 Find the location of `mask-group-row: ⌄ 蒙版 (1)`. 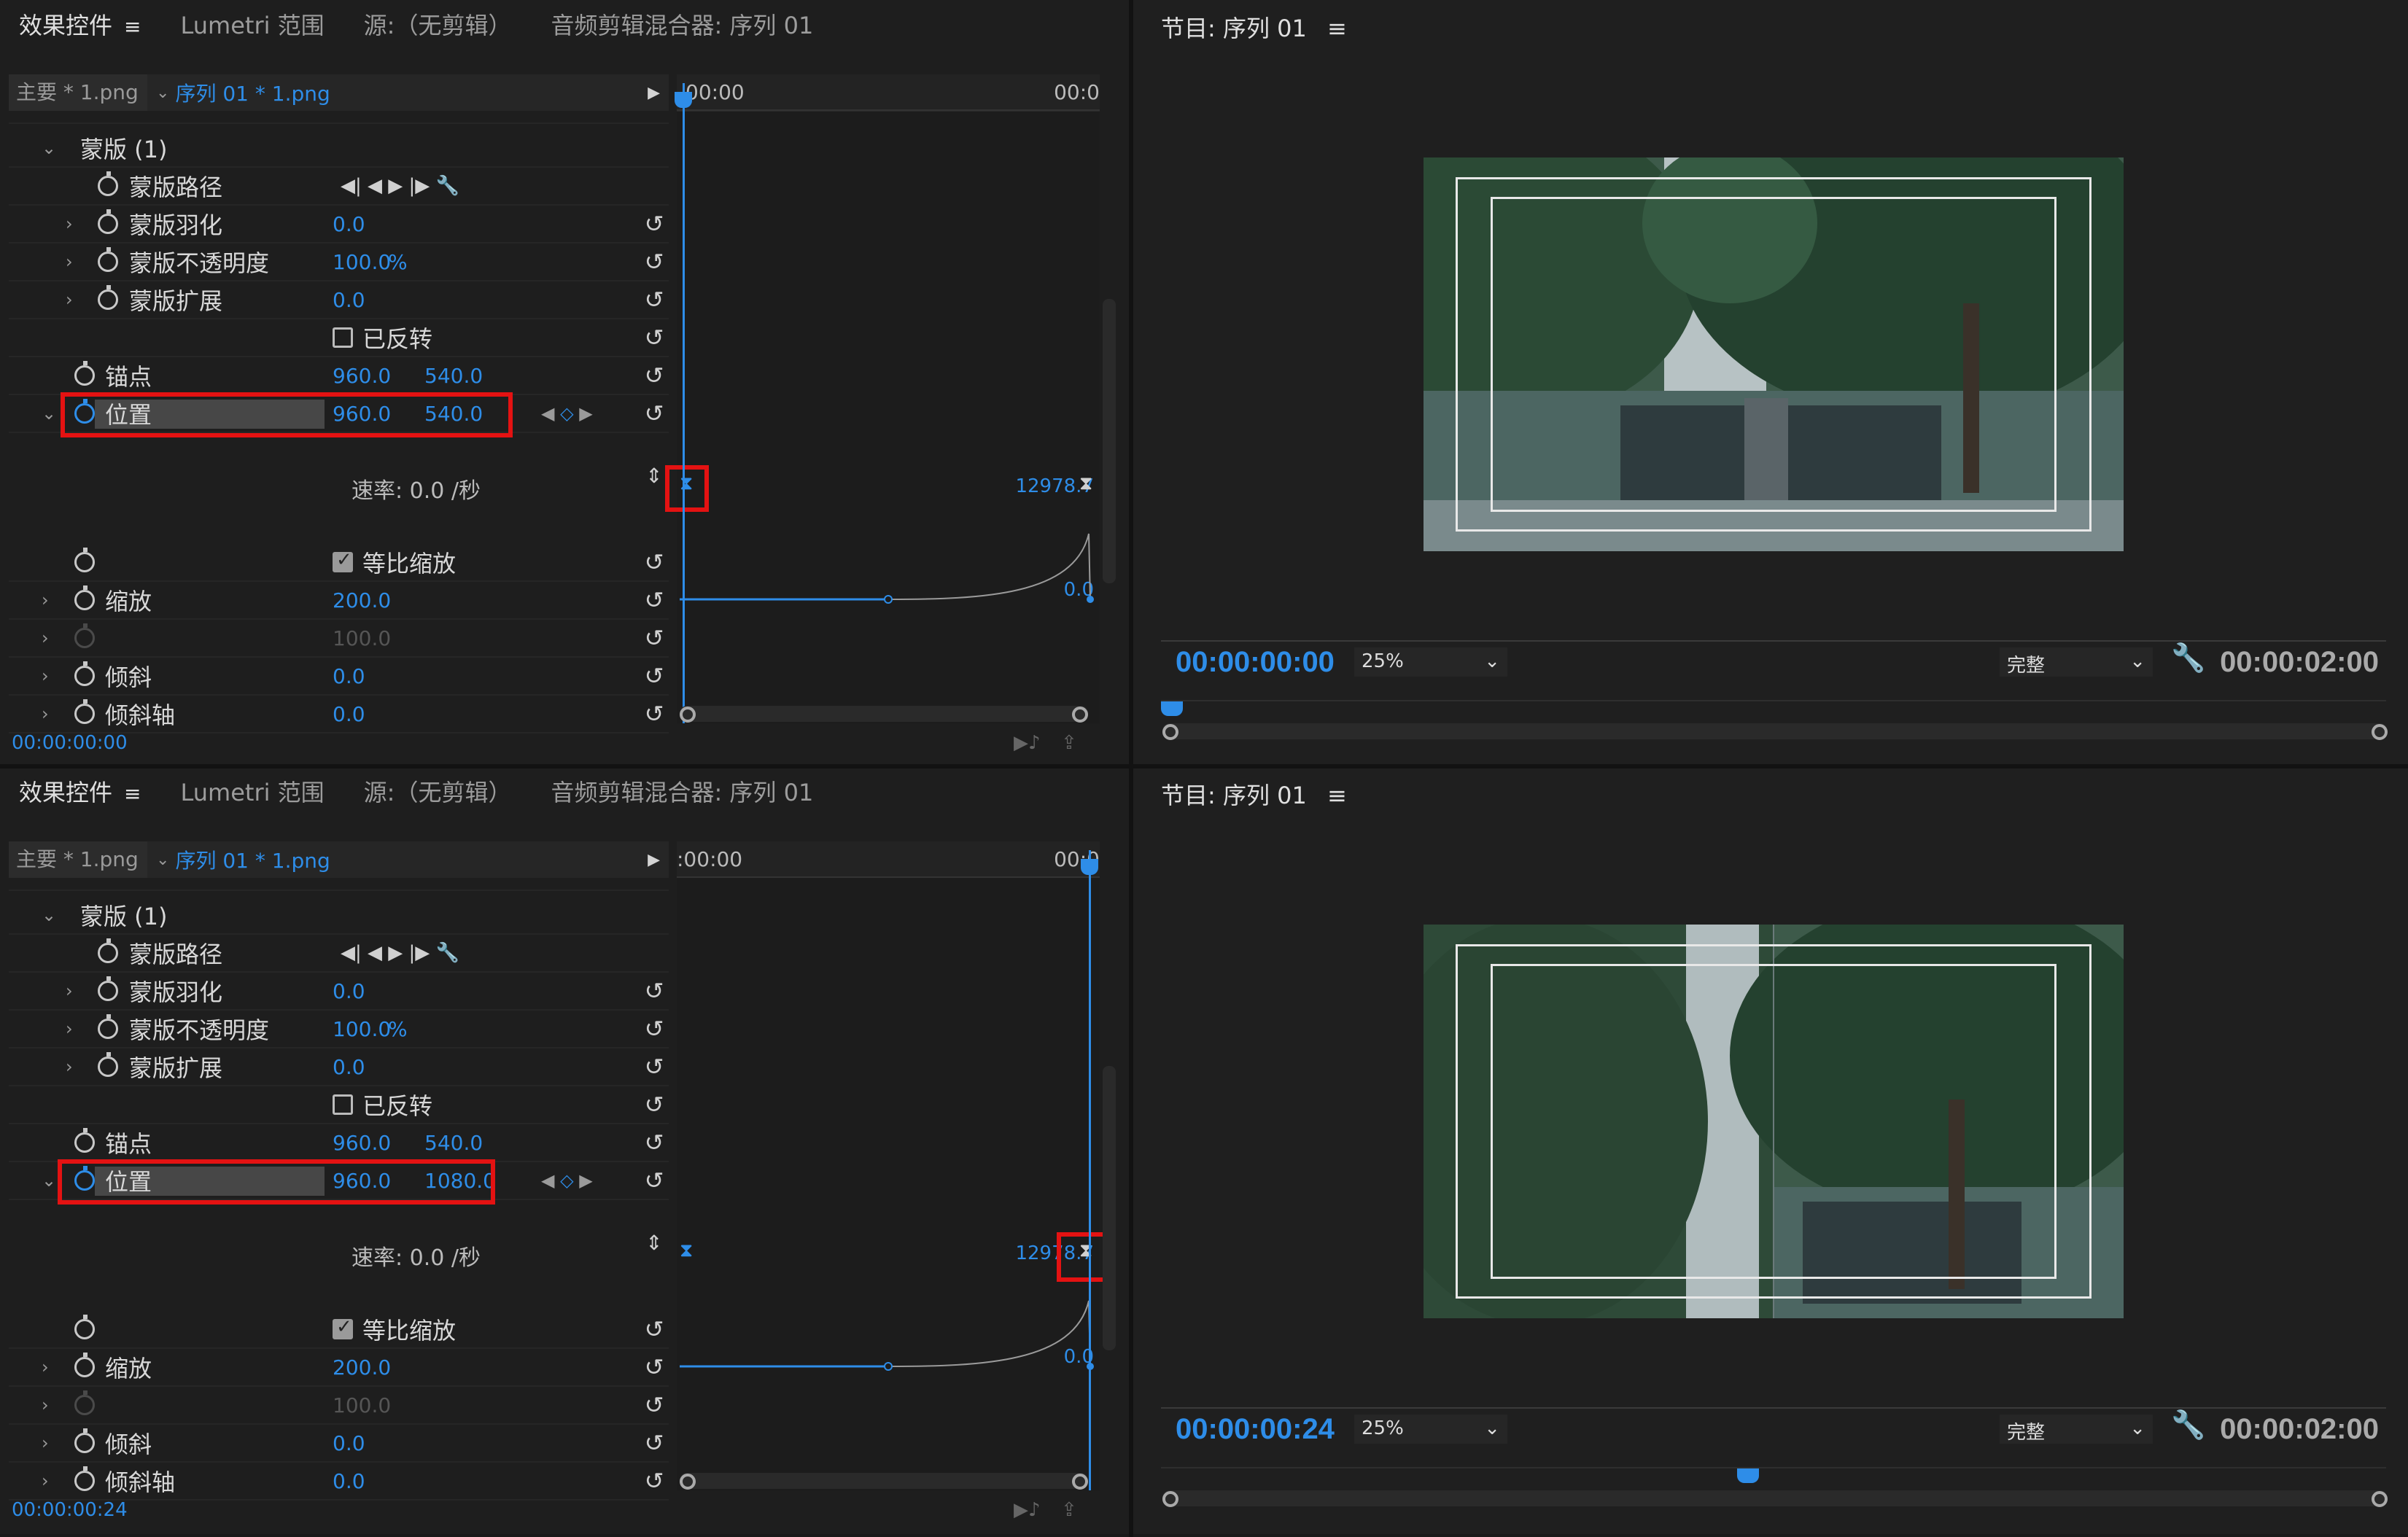

mask-group-row: ⌄ 蒙版 (1) is located at coordinates (339, 916).